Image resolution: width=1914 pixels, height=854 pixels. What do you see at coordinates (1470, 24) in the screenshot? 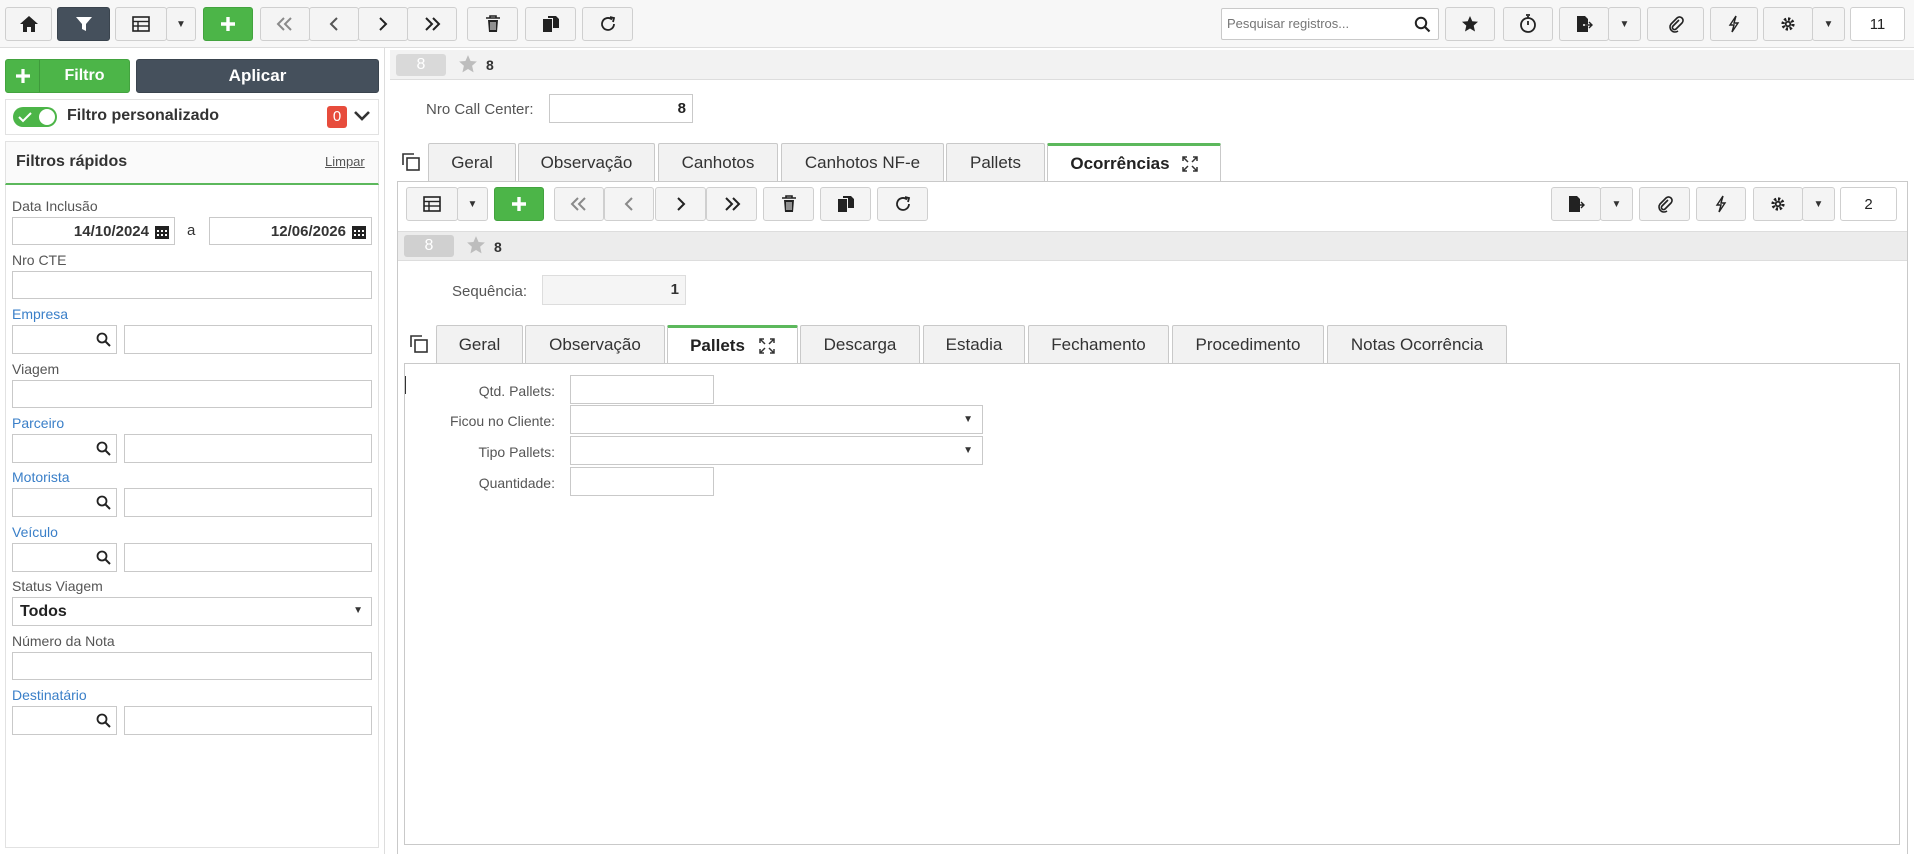
I see `favorites-button` at bounding box center [1470, 24].